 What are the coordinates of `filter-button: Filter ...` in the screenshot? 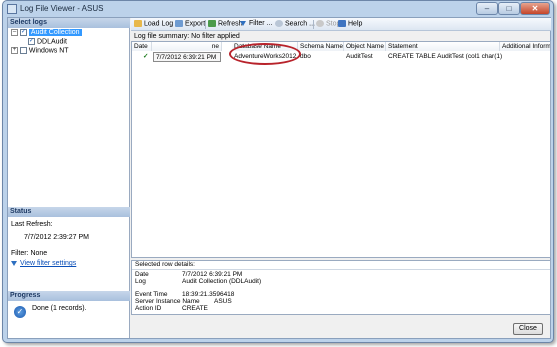 It's located at (256, 23).